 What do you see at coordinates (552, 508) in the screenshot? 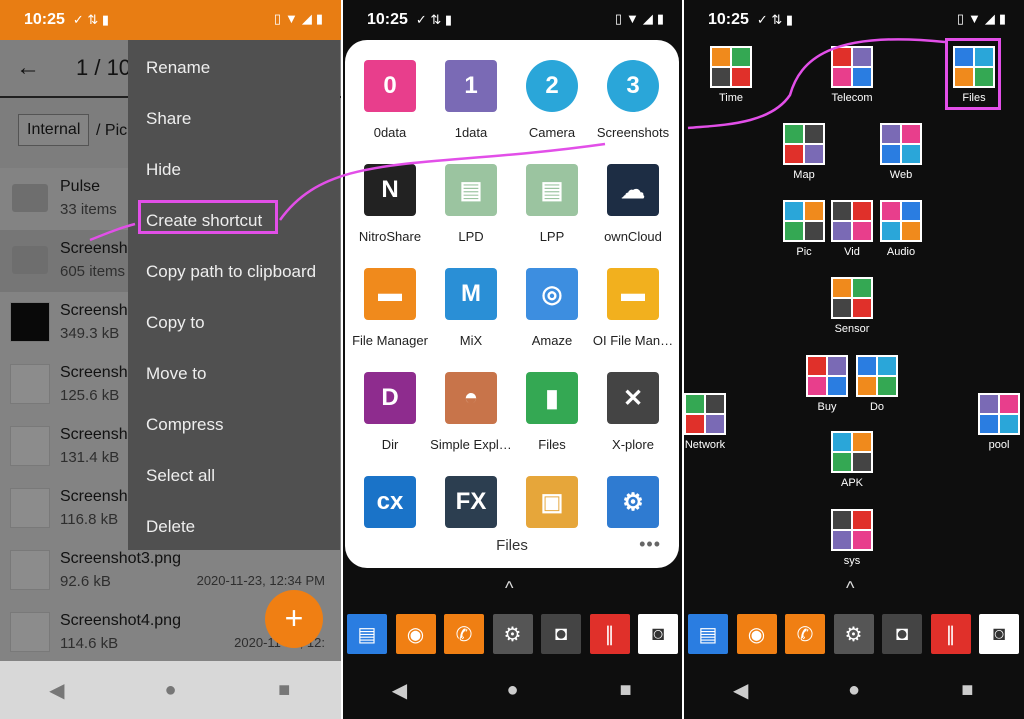
I see `app-unlabeled-18: ▣` at bounding box center [552, 508].